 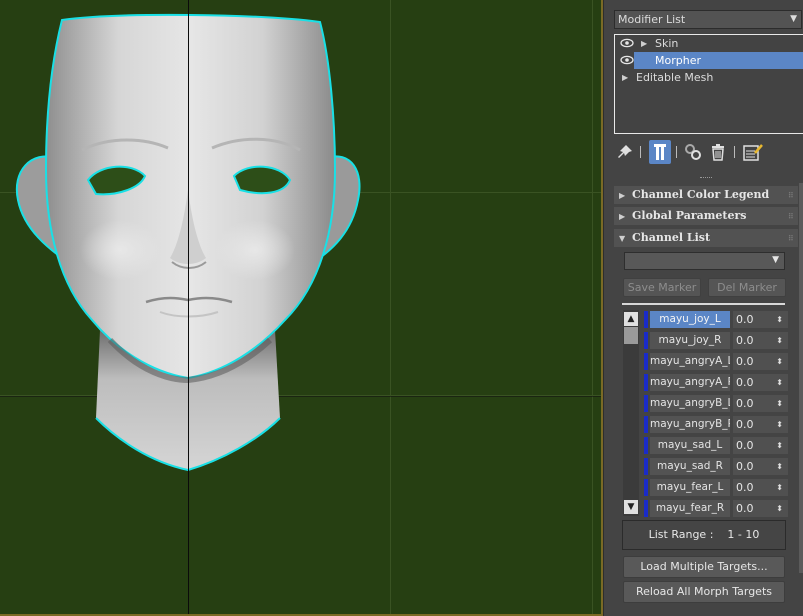 I want to click on channel-row: mayu_fear_L 0.0 ⬍, so click(x=716, y=487).